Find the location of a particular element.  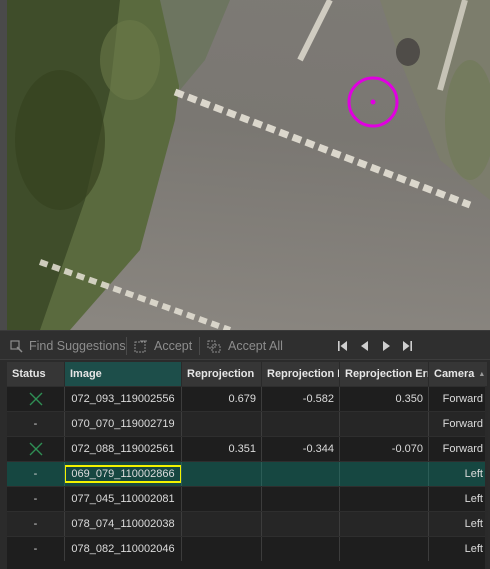

column-header-status: Status is located at coordinates (36, 374).